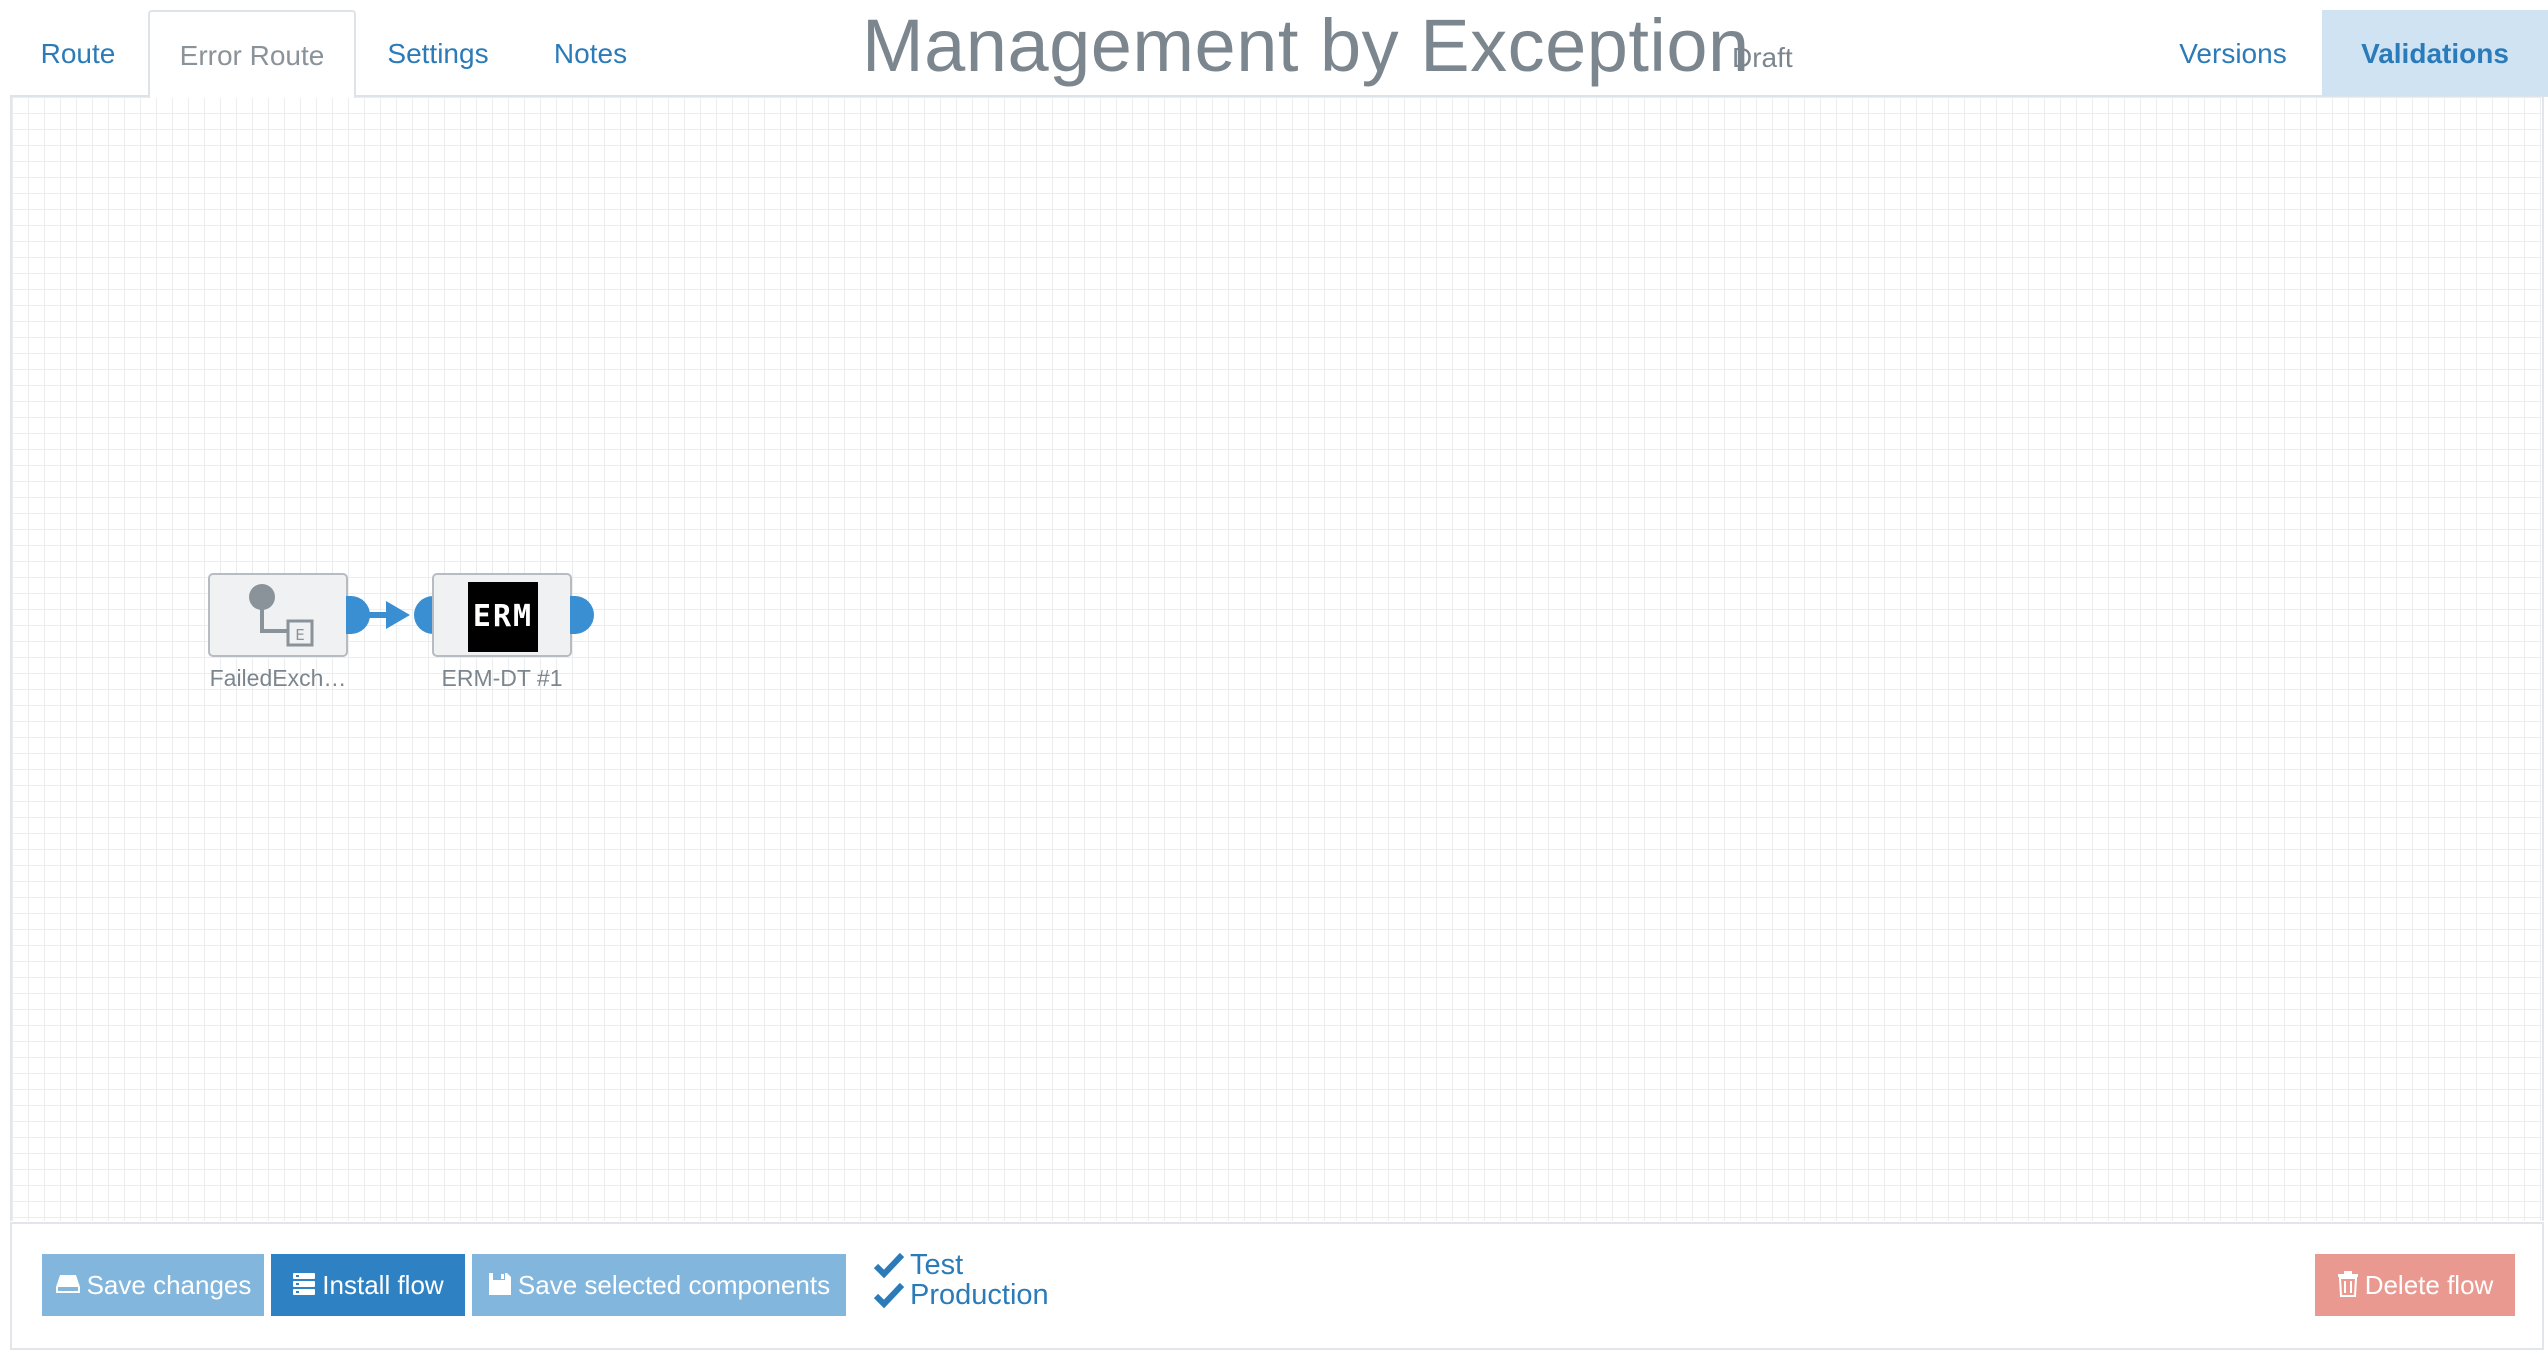  Describe the element at coordinates (304, 1284) in the screenshot. I see `server-icon` at that location.